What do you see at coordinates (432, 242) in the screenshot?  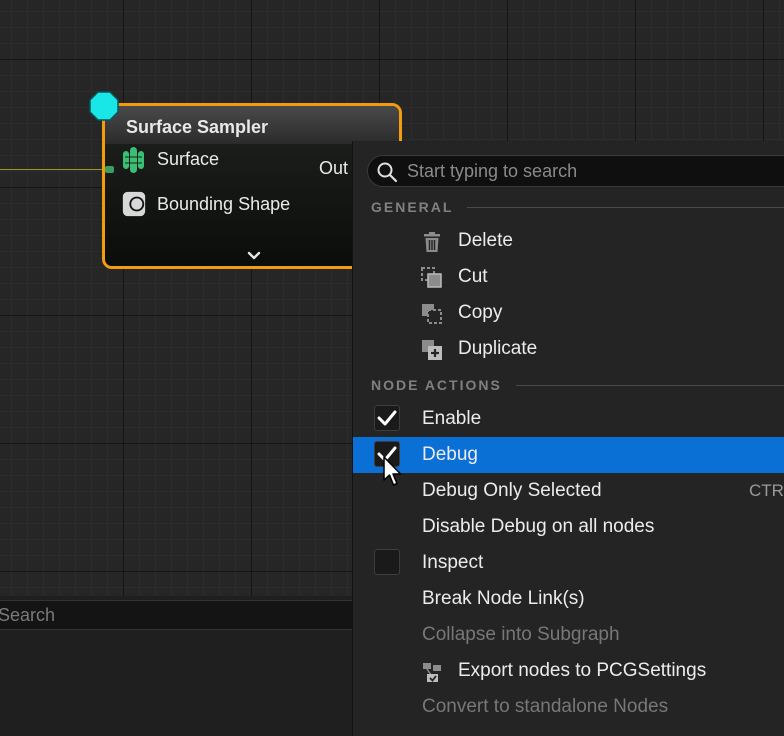 I see `trash-icon` at bounding box center [432, 242].